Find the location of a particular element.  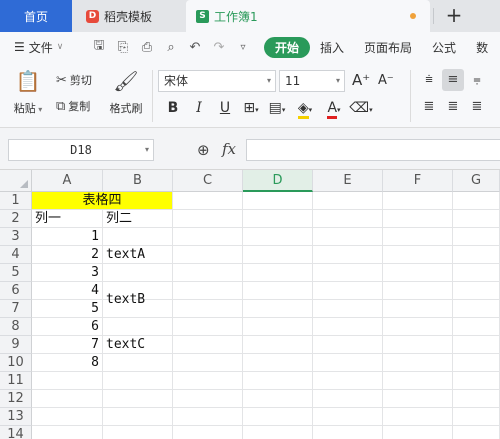

column-header-a: A is located at coordinates (67, 181).